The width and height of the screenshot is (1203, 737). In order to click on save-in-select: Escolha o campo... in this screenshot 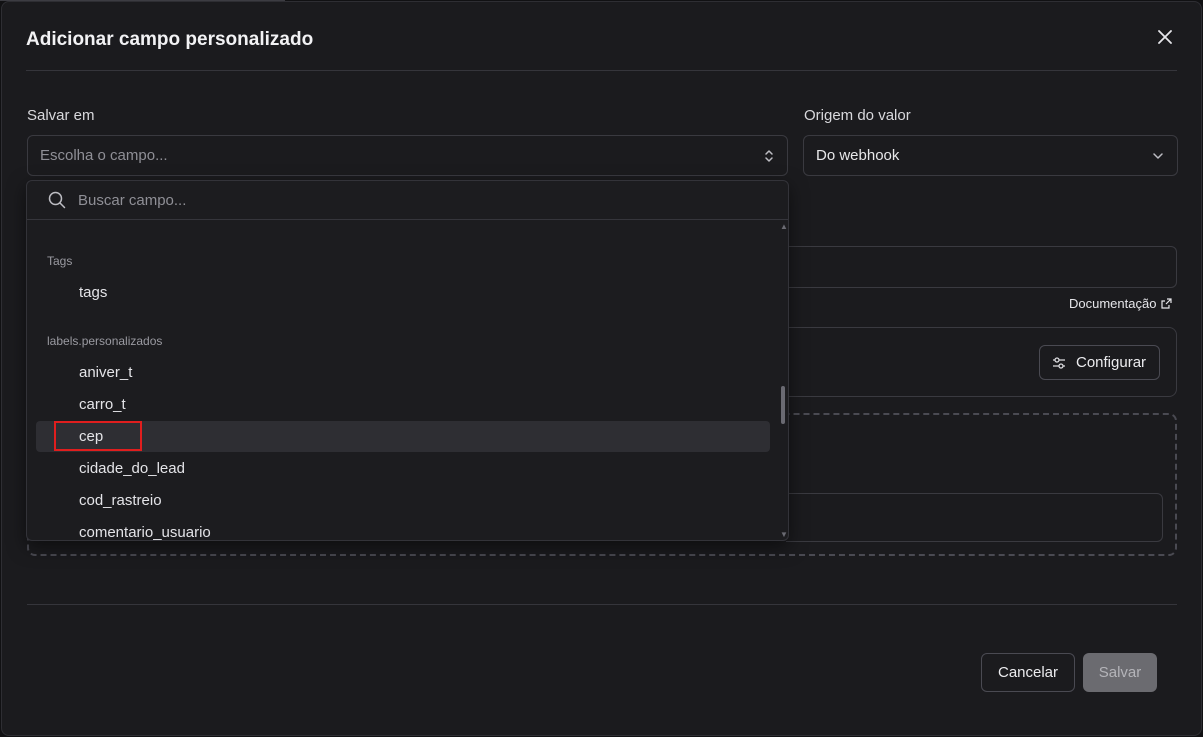, I will do `click(407, 155)`.